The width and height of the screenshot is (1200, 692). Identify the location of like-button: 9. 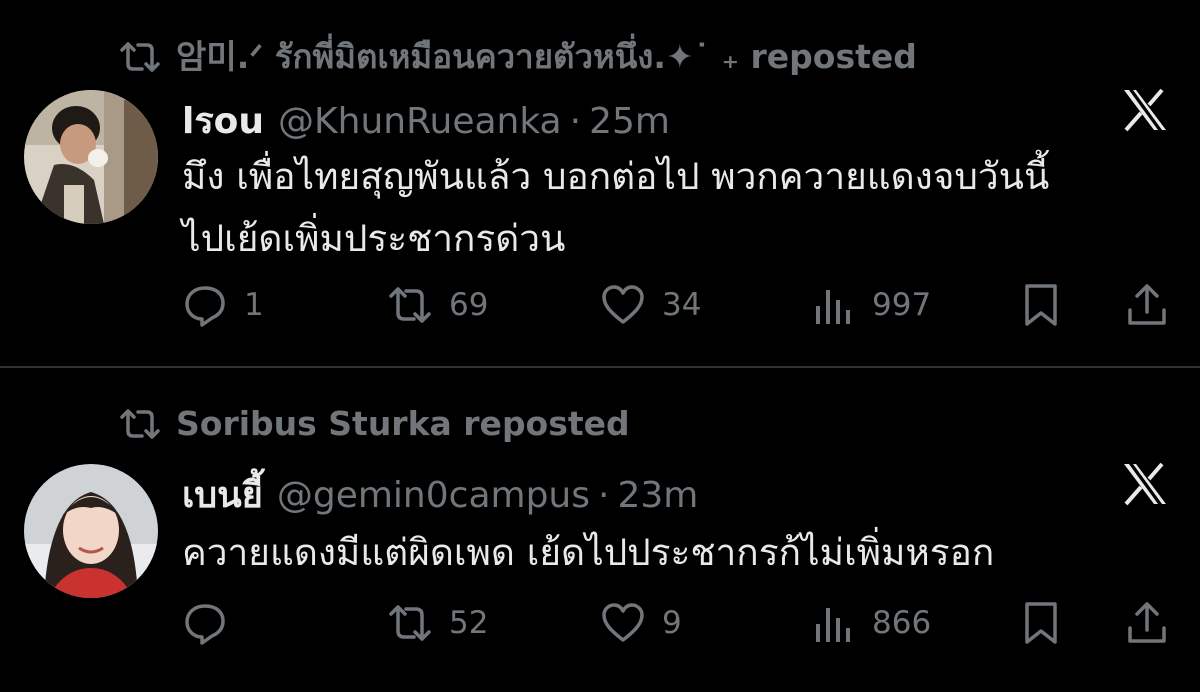
(641, 623).